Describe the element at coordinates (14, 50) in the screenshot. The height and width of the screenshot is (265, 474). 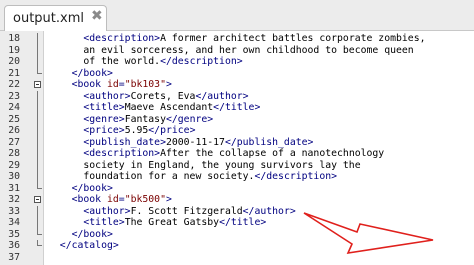
I see `line-number: 19` at that location.